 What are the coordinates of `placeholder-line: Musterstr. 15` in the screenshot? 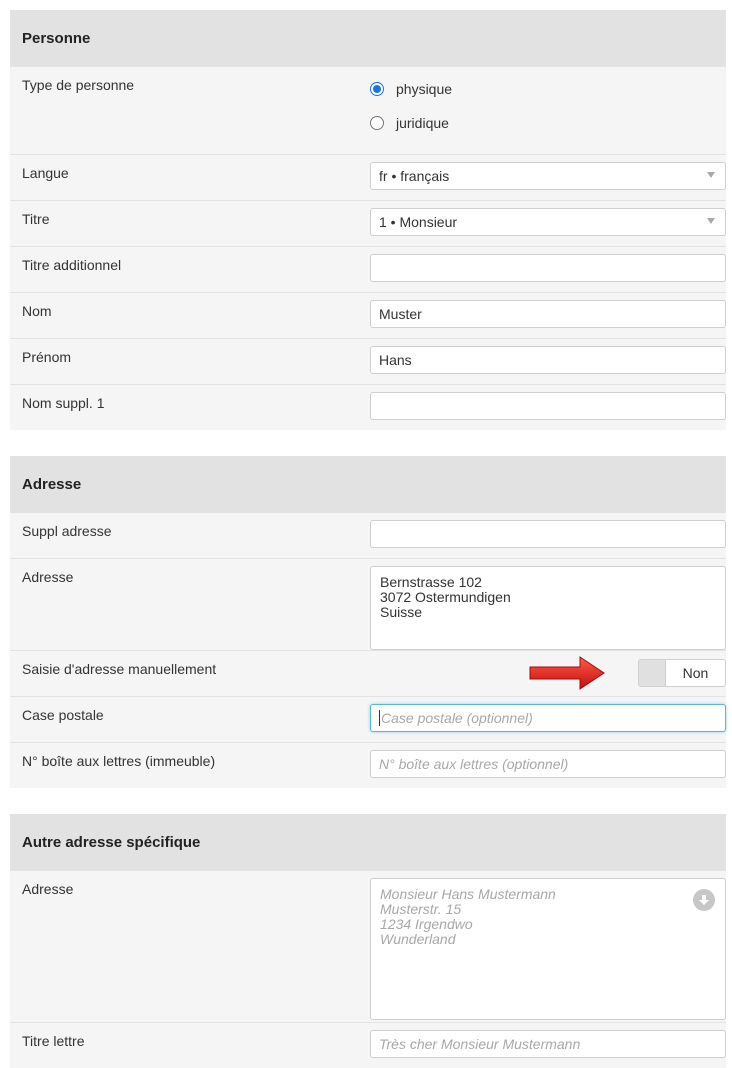 It's located at (421, 909).